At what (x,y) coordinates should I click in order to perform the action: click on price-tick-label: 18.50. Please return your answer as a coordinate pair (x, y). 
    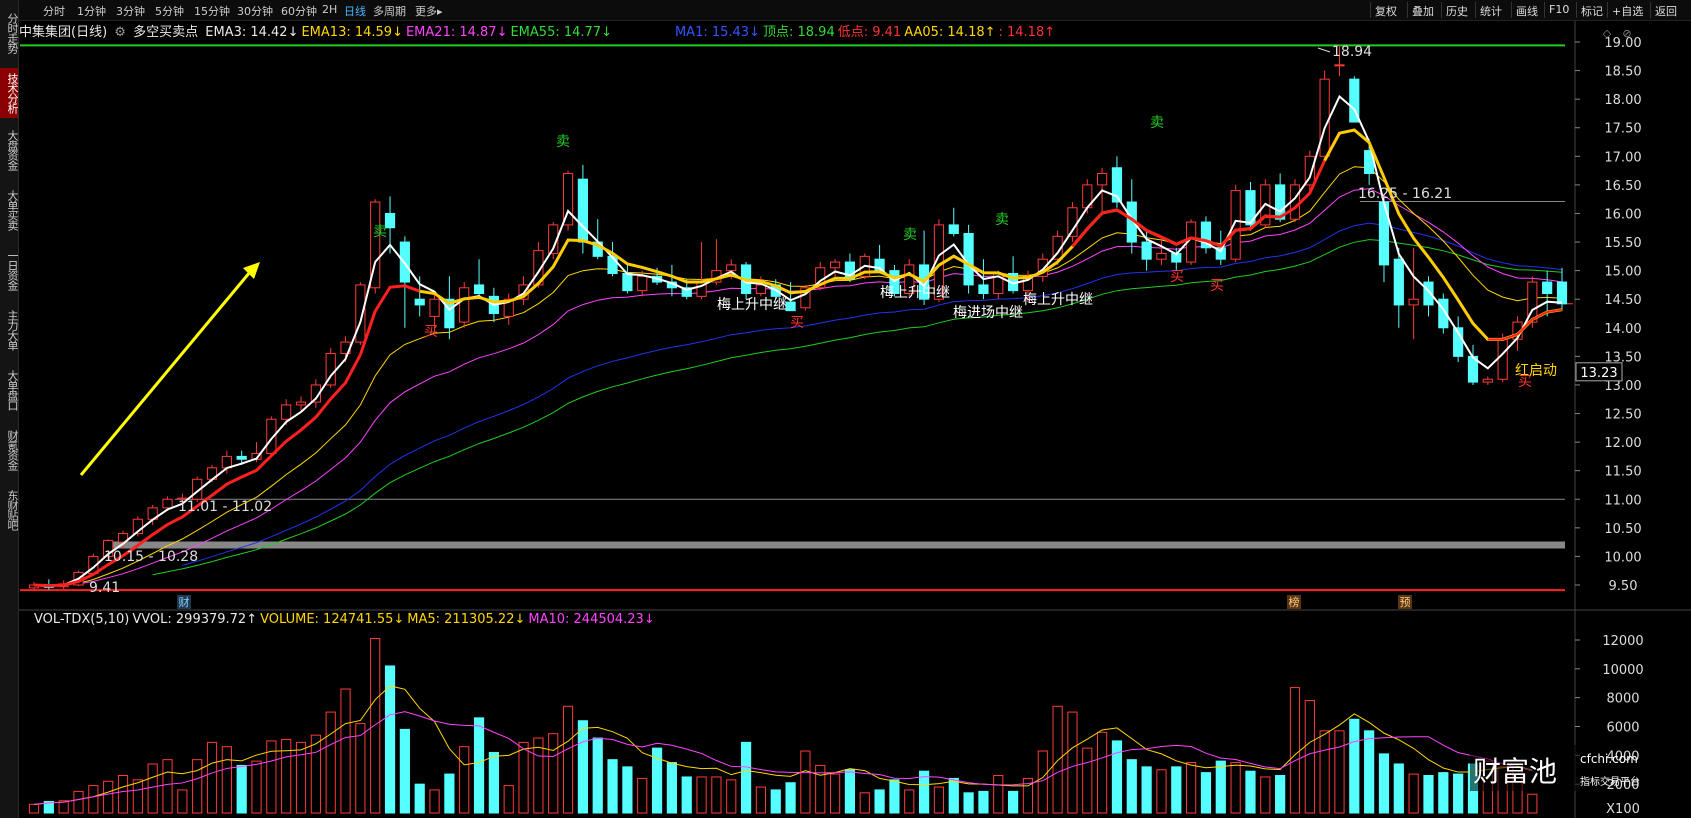
    Looking at the image, I should click on (1622, 72).